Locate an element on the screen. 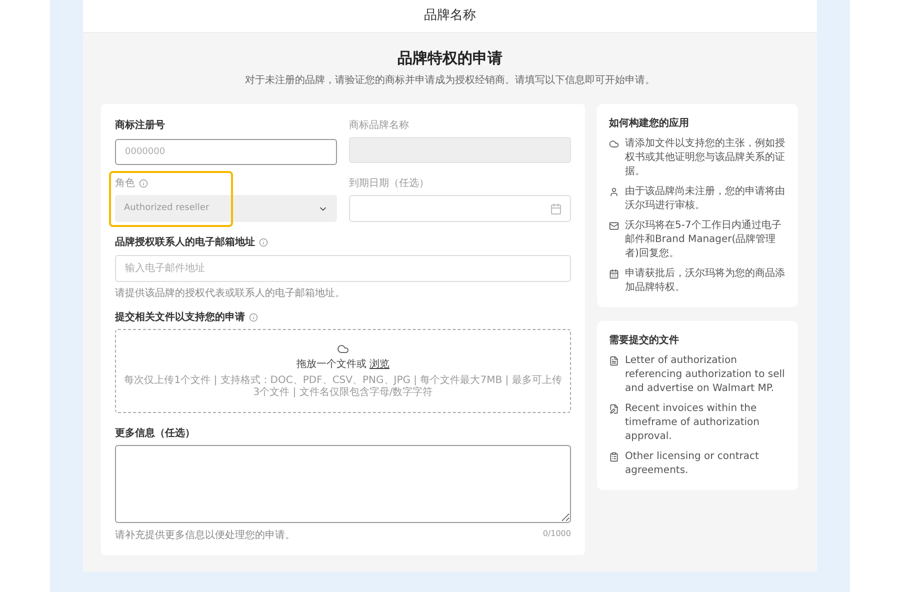  field-label: 角色 is located at coordinates (125, 183).